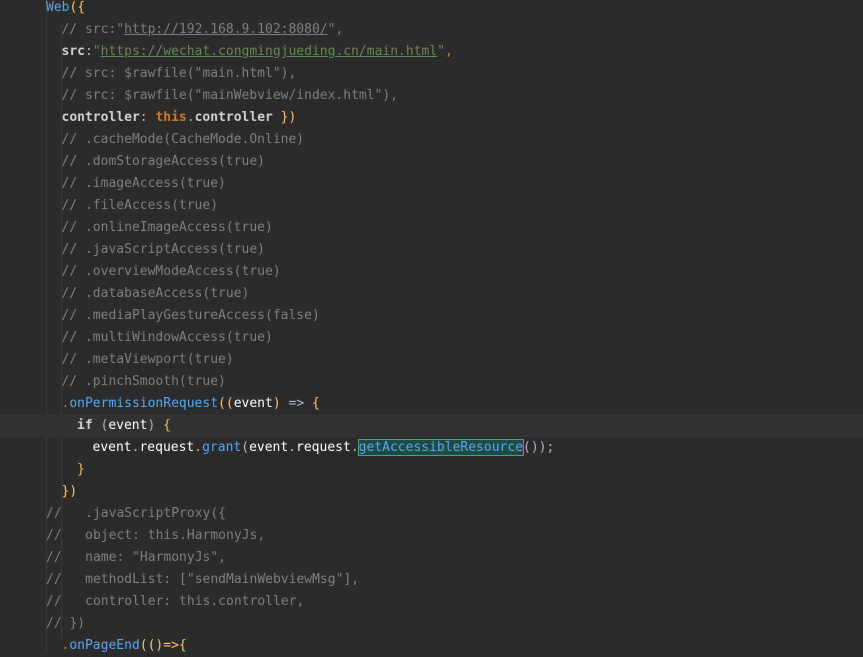  What do you see at coordinates (104, 645) in the screenshot?
I see `code-token: onPageEnd` at bounding box center [104, 645].